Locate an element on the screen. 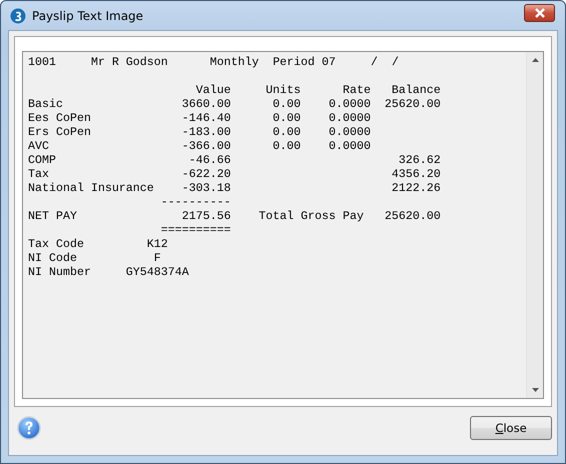 Image resolution: width=566 pixels, height=464 pixels. column-header: Balance is located at coordinates (415, 90).